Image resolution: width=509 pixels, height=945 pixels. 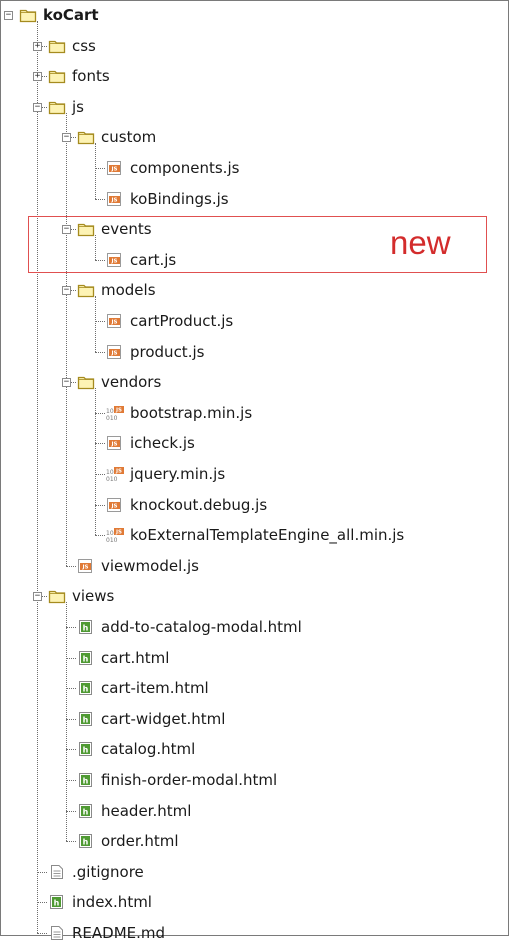 What do you see at coordinates (108, 872) in the screenshot?
I see `tree-item-label: .gitignore` at bounding box center [108, 872].